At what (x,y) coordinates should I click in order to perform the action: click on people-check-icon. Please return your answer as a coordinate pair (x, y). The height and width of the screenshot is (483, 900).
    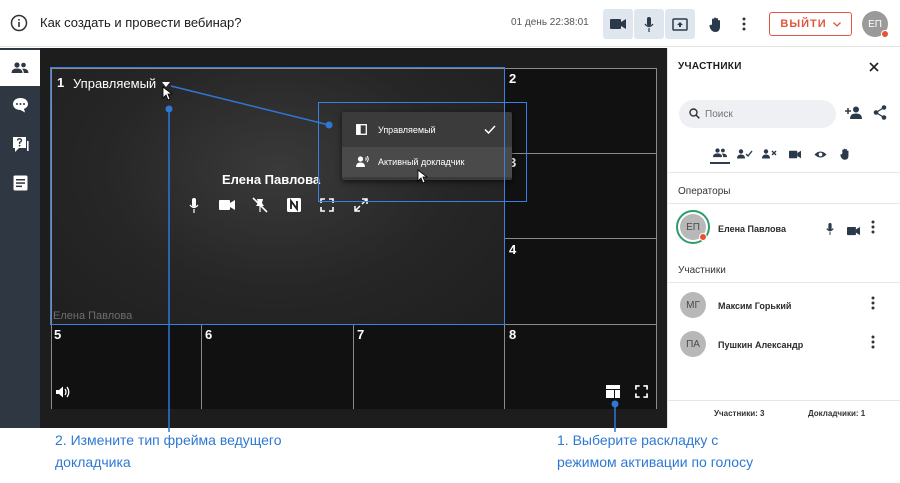
    Looking at the image, I should click on (745, 154).